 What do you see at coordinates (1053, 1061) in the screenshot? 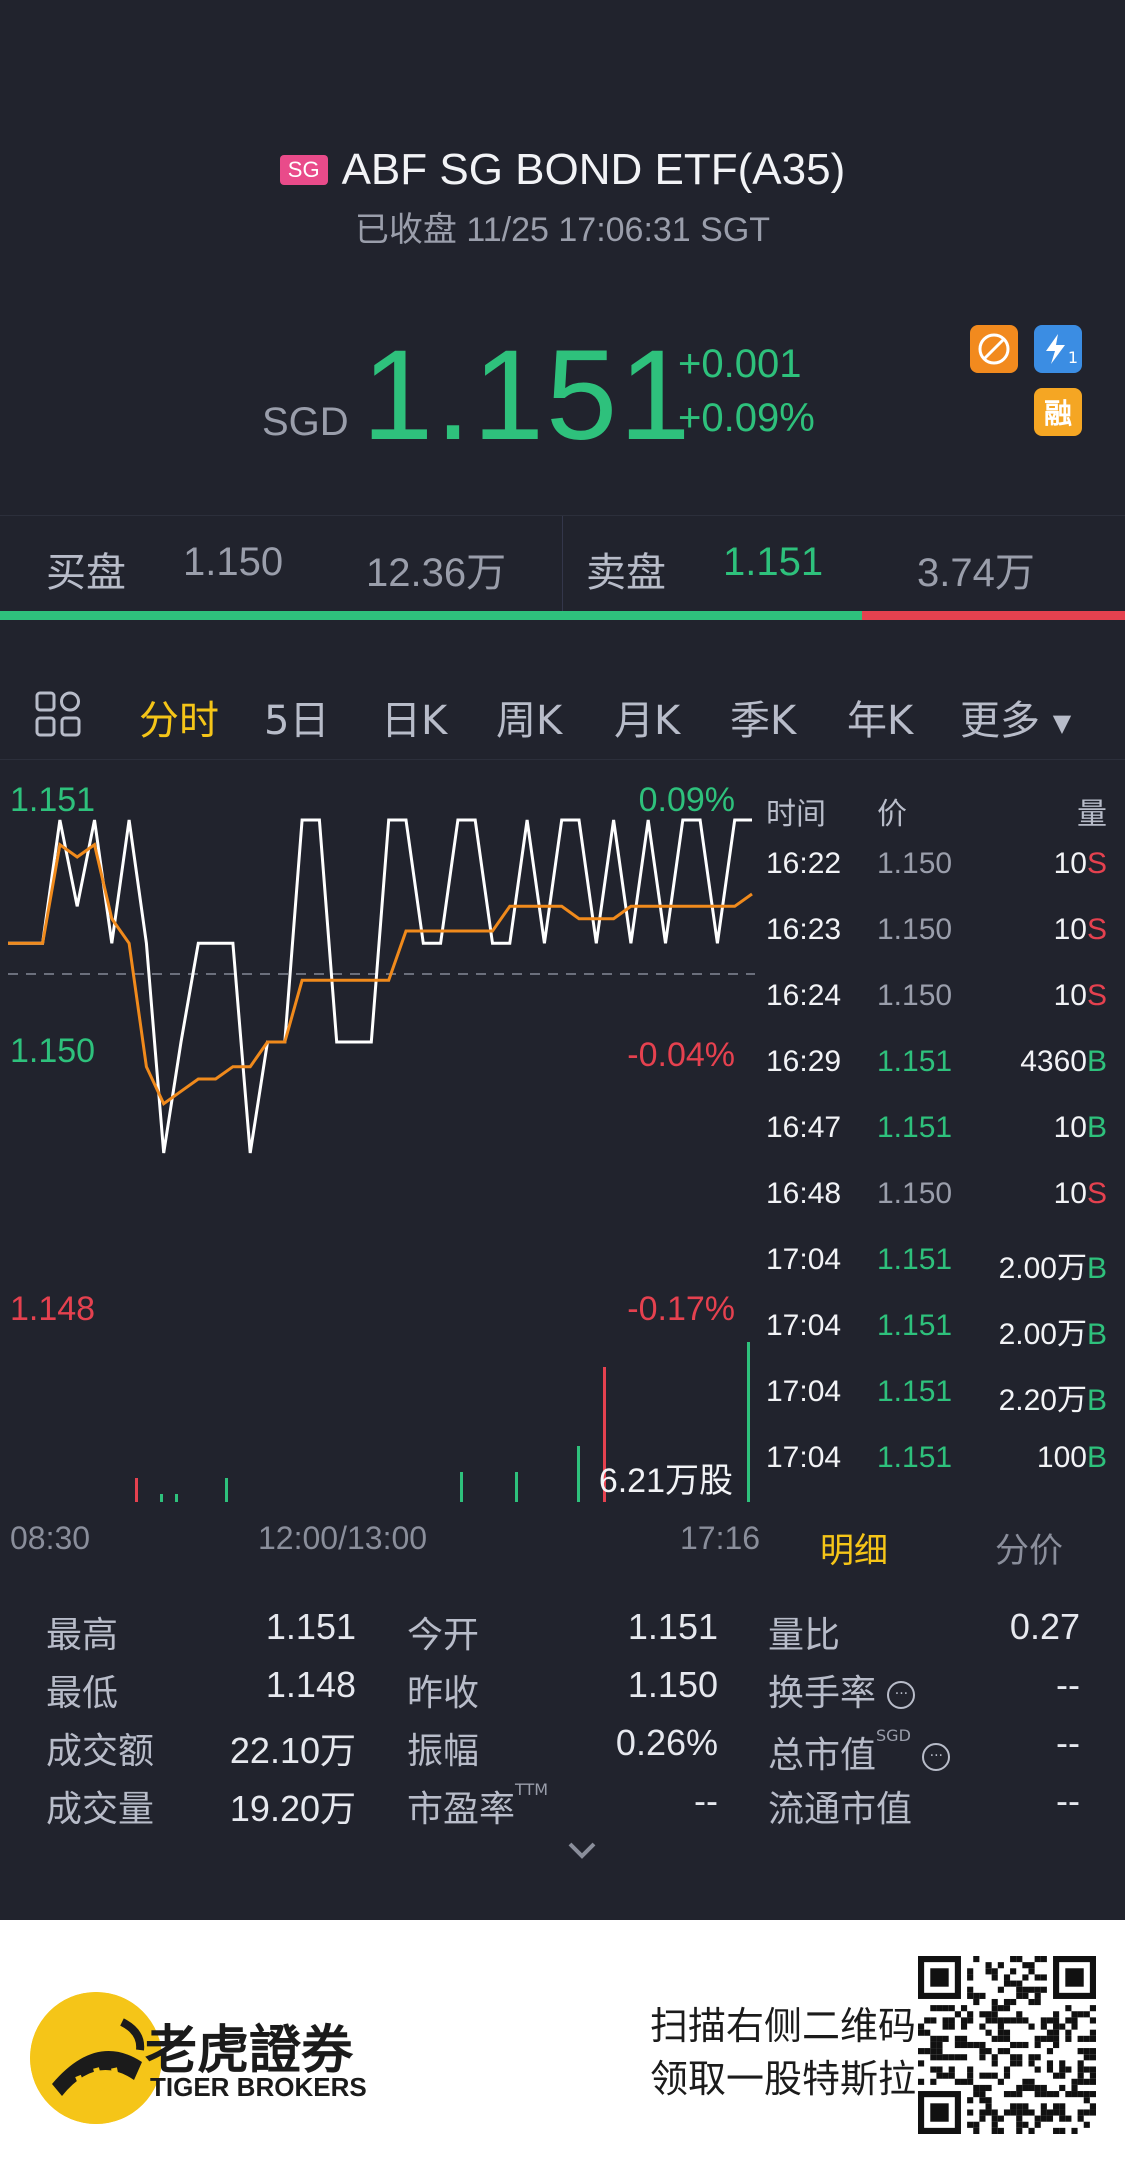
I see `tick-volume-value: 4360` at bounding box center [1053, 1061].